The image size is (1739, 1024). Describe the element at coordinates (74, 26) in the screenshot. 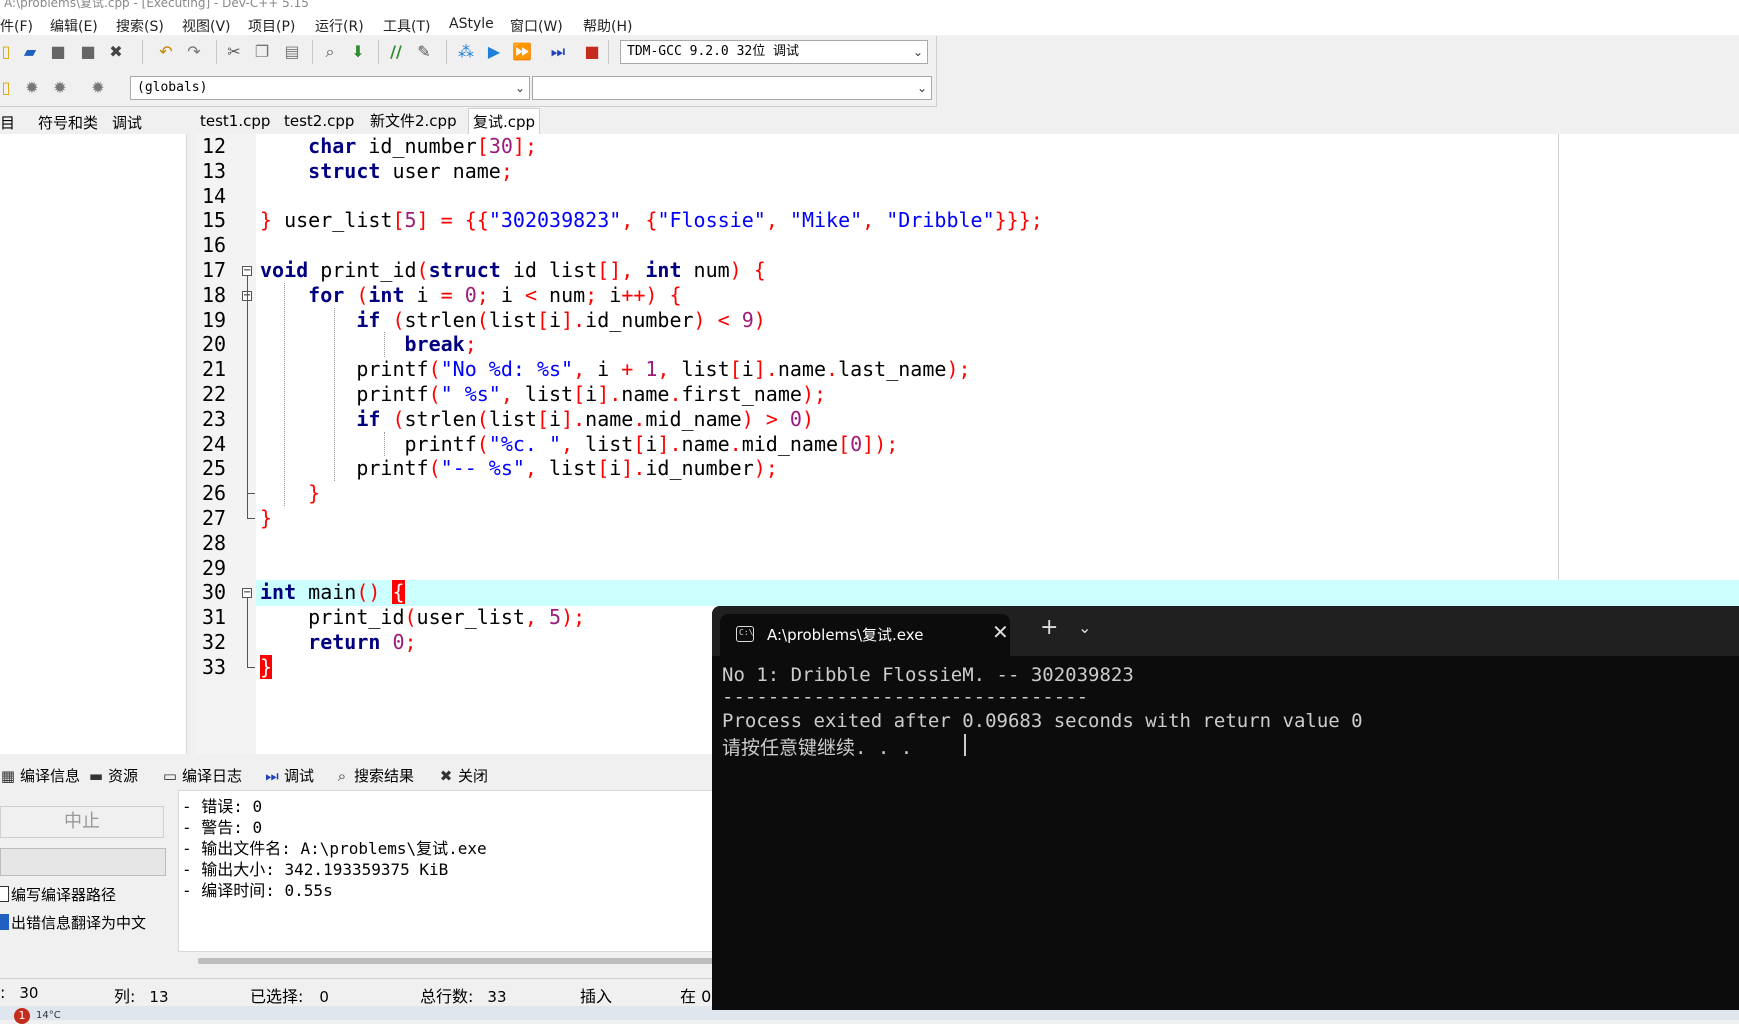

I see `menu-edit: 编辑(E)` at that location.